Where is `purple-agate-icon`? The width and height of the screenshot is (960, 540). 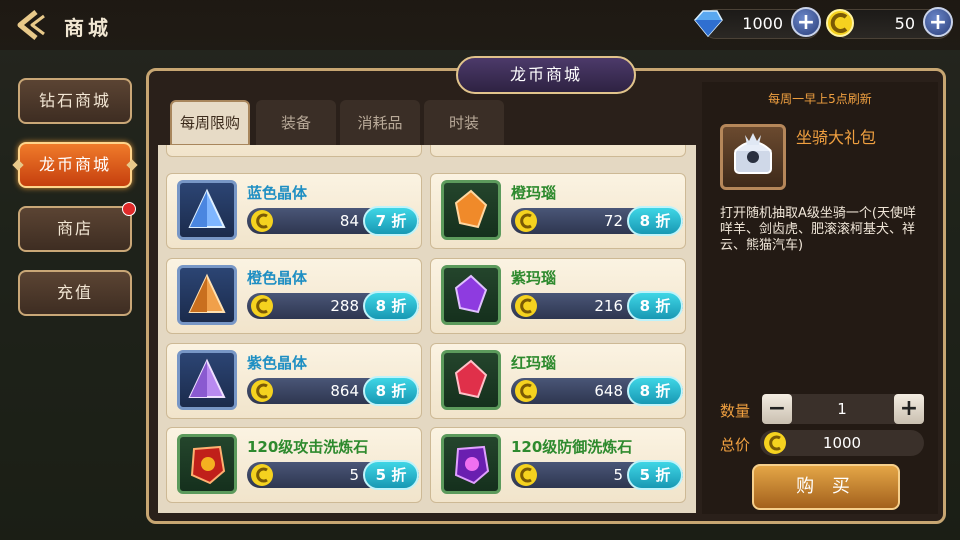 purple-agate-icon is located at coordinates (471, 295).